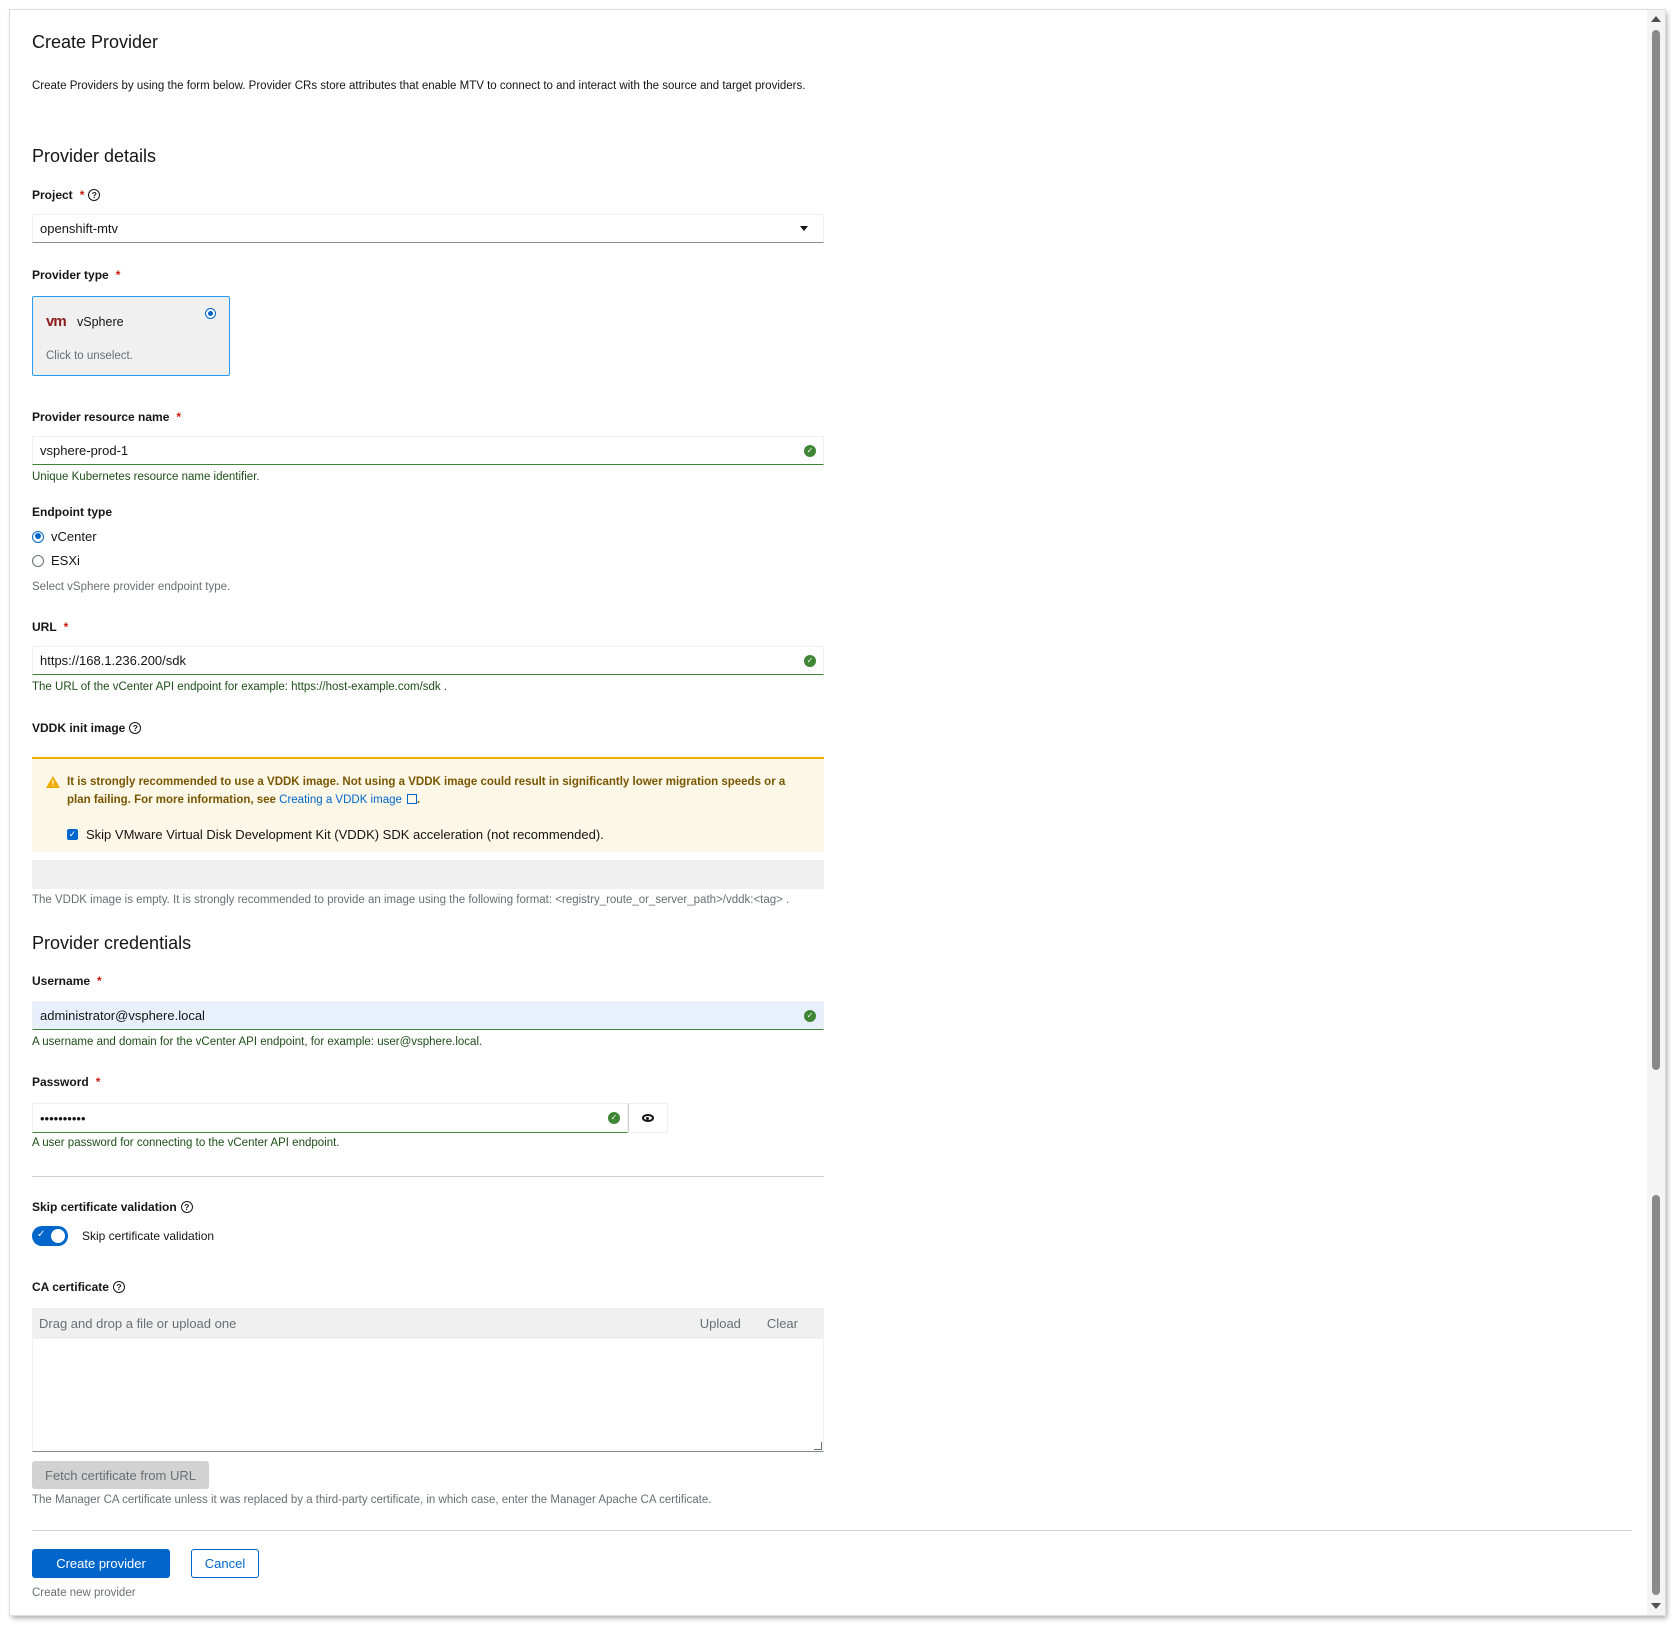  Describe the element at coordinates (104, 1207) in the screenshot. I see `skip-cert-label-text: Skip certificate validation` at that location.